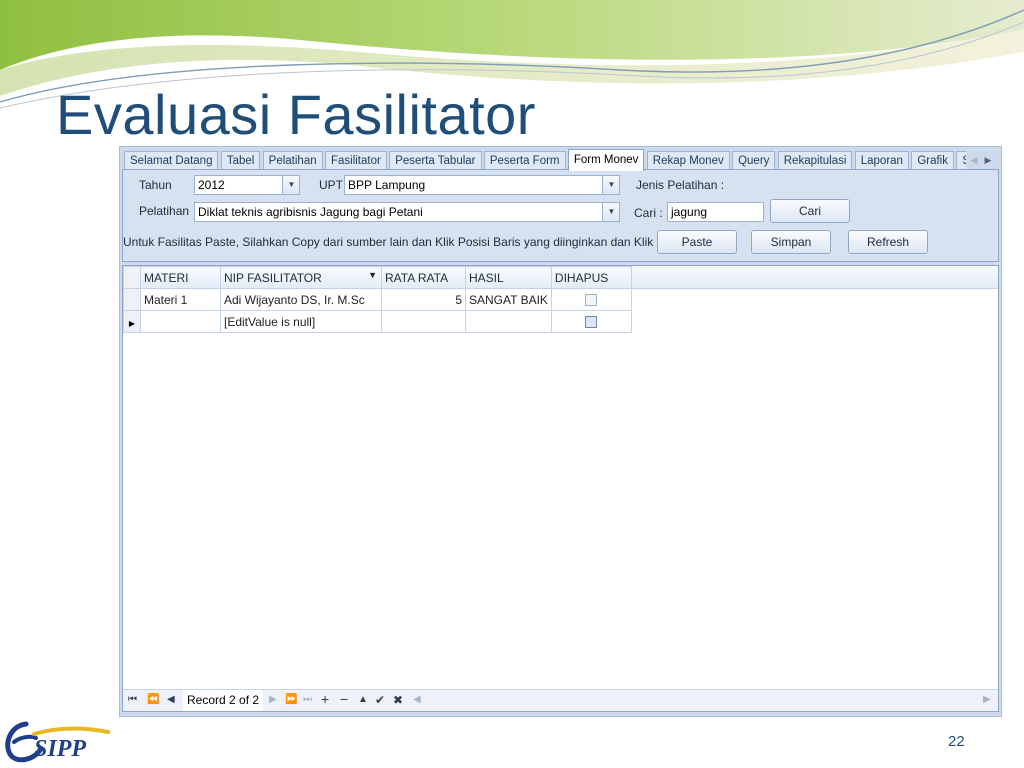 The width and height of the screenshot is (1024, 768). What do you see at coordinates (956, 741) in the screenshot?
I see `page-number: 22` at bounding box center [956, 741].